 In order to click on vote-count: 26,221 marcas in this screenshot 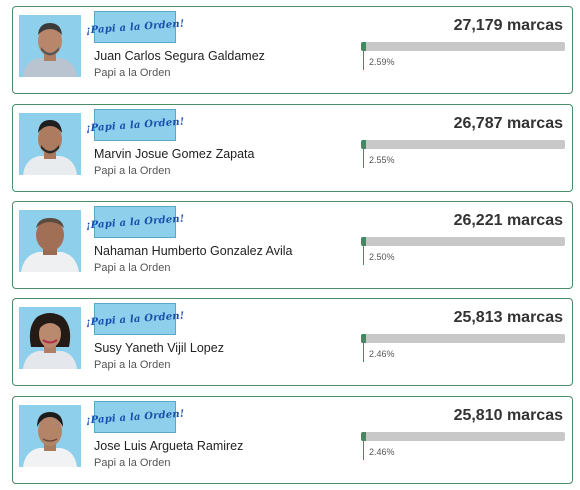, I will do `click(508, 220)`.